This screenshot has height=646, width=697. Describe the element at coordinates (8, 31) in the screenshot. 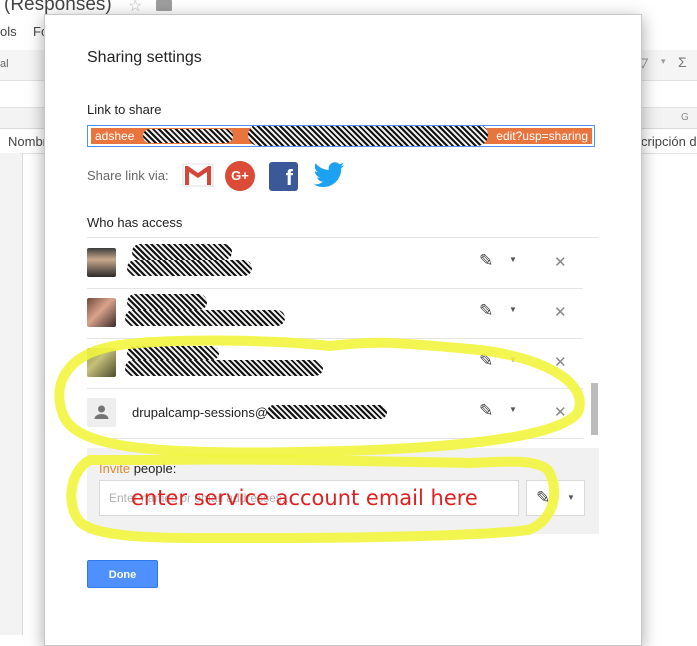

I see `menu-tools: ols` at that location.